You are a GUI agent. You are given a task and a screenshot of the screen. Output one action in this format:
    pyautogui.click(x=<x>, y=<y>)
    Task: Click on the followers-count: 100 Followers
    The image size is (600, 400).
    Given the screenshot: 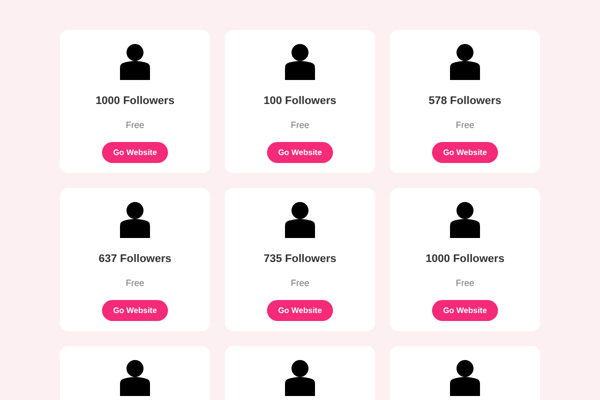 What is the action you would take?
    pyautogui.click(x=300, y=101)
    